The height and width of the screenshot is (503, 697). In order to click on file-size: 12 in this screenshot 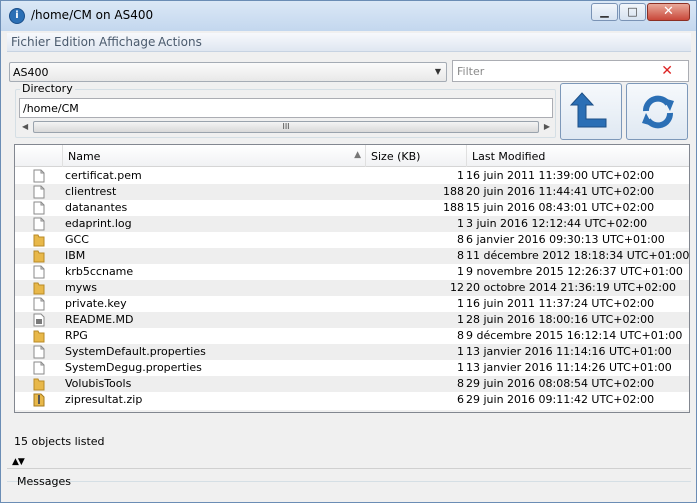, I will do `click(457, 287)`.